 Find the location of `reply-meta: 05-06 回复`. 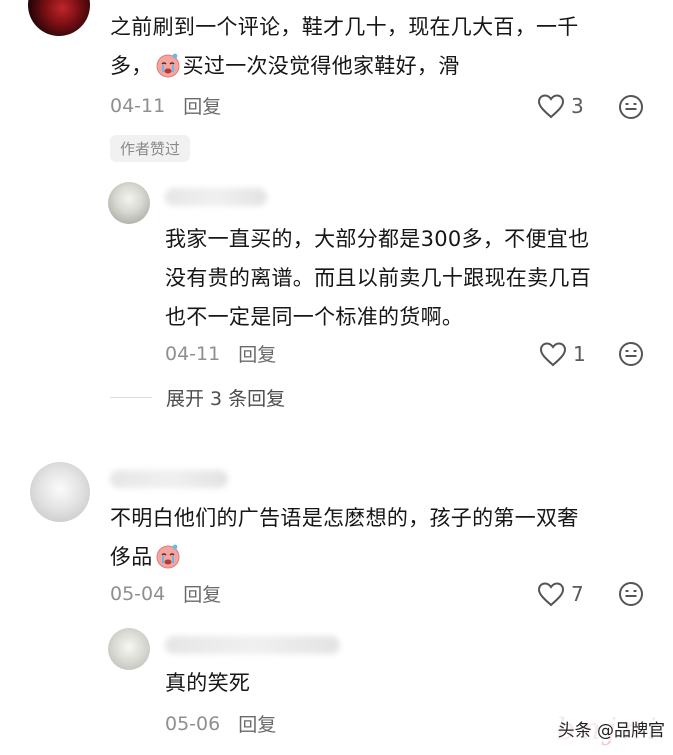

reply-meta: 05-06 回复 is located at coordinates (220, 723).